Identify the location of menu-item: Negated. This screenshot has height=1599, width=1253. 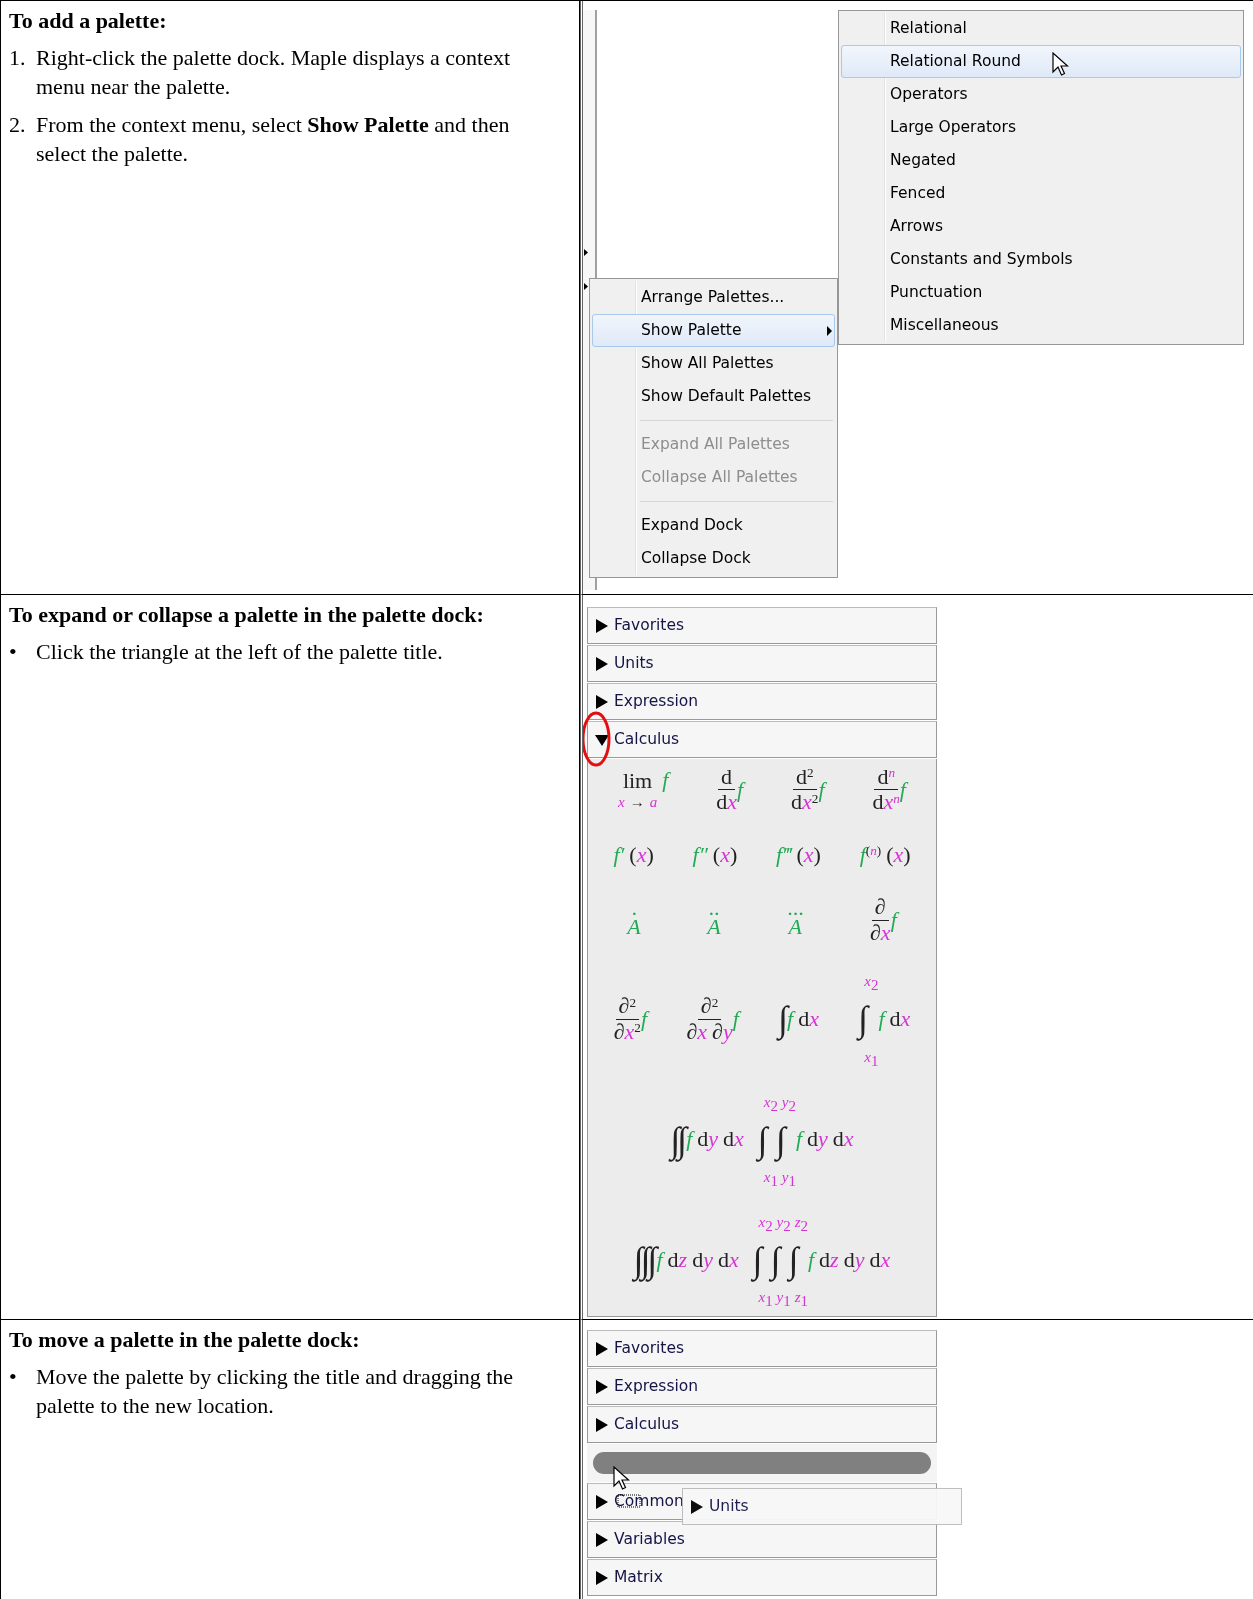
(1041, 160).